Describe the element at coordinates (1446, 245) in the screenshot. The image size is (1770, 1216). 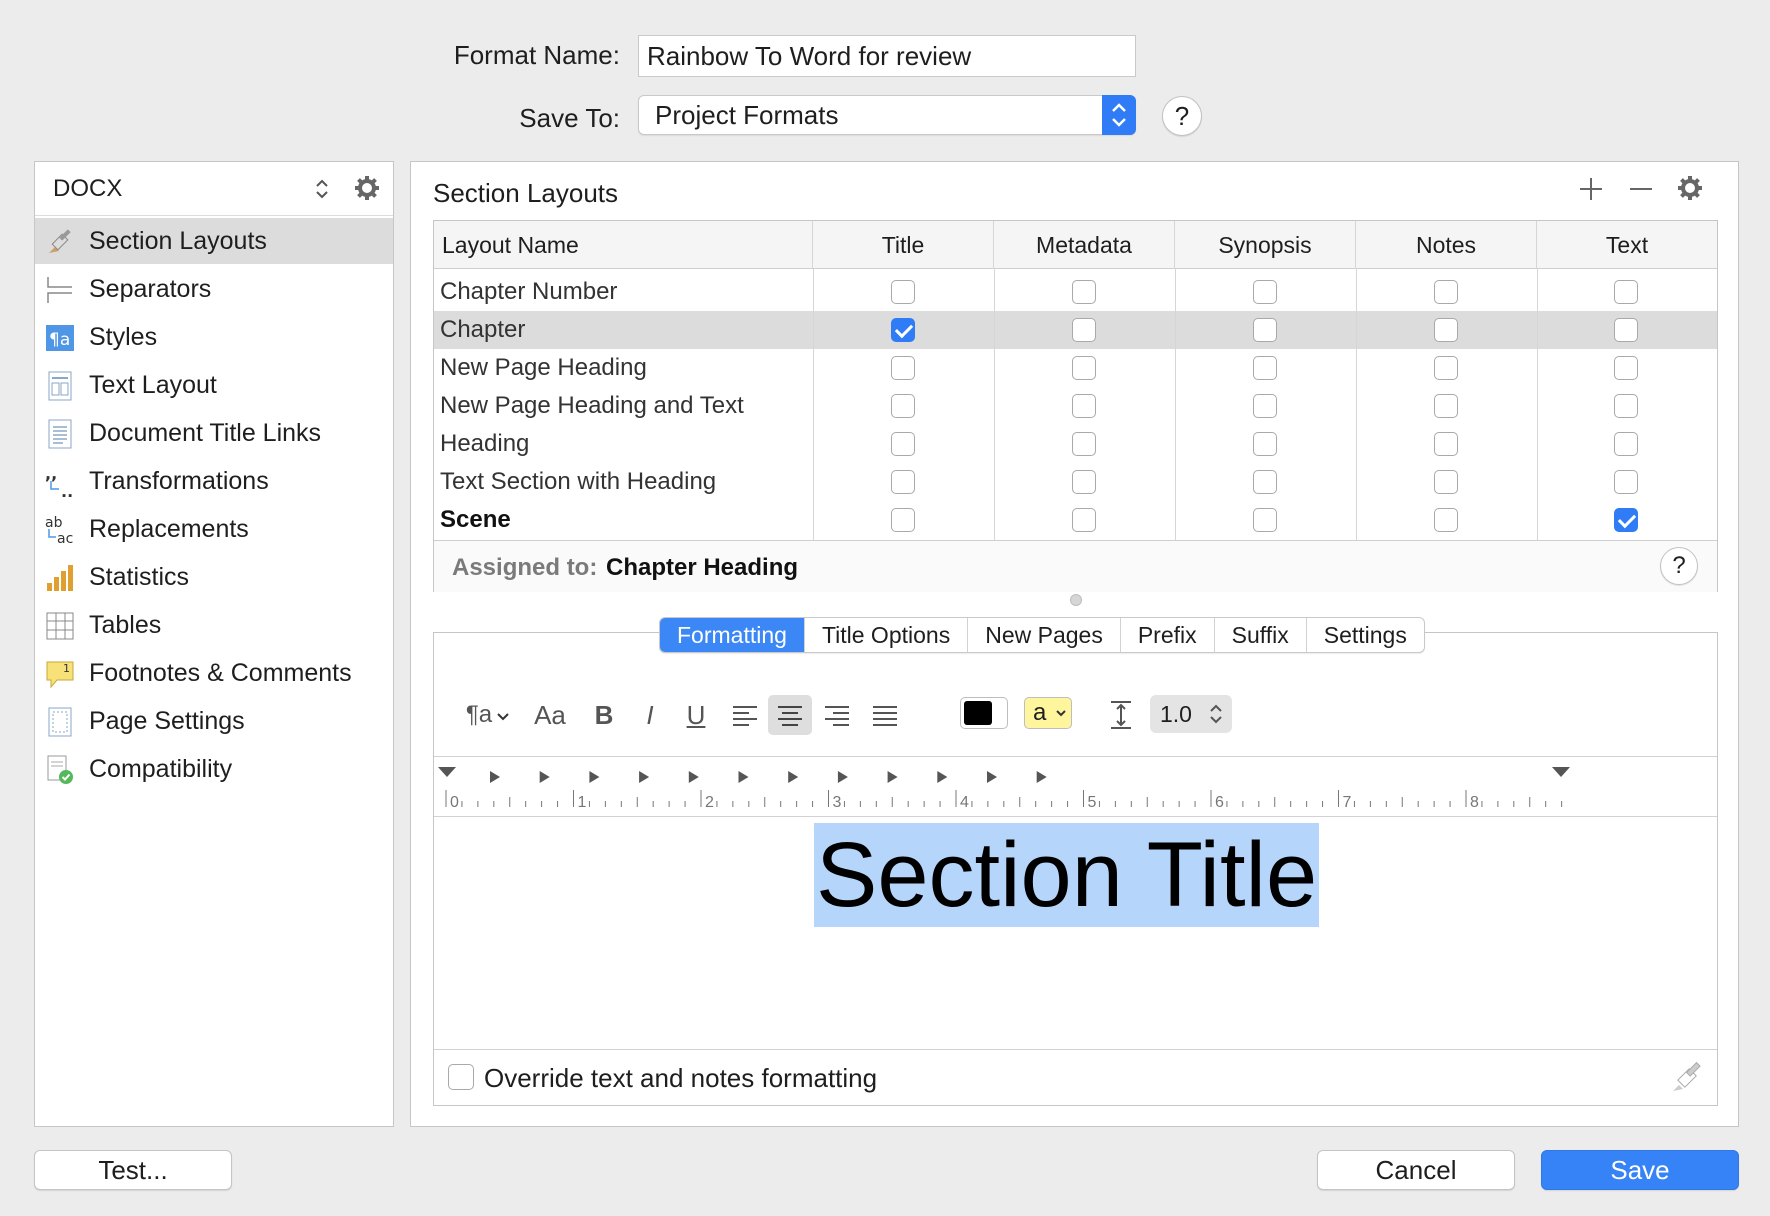
I see `column-header-notes: Notes` at that location.